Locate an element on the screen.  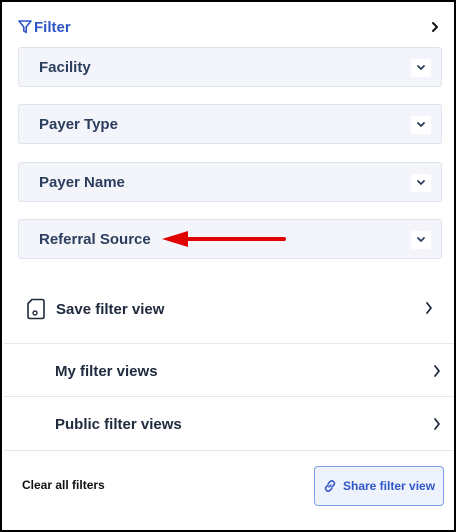
annotation-arrow-icon is located at coordinates (224, 239).